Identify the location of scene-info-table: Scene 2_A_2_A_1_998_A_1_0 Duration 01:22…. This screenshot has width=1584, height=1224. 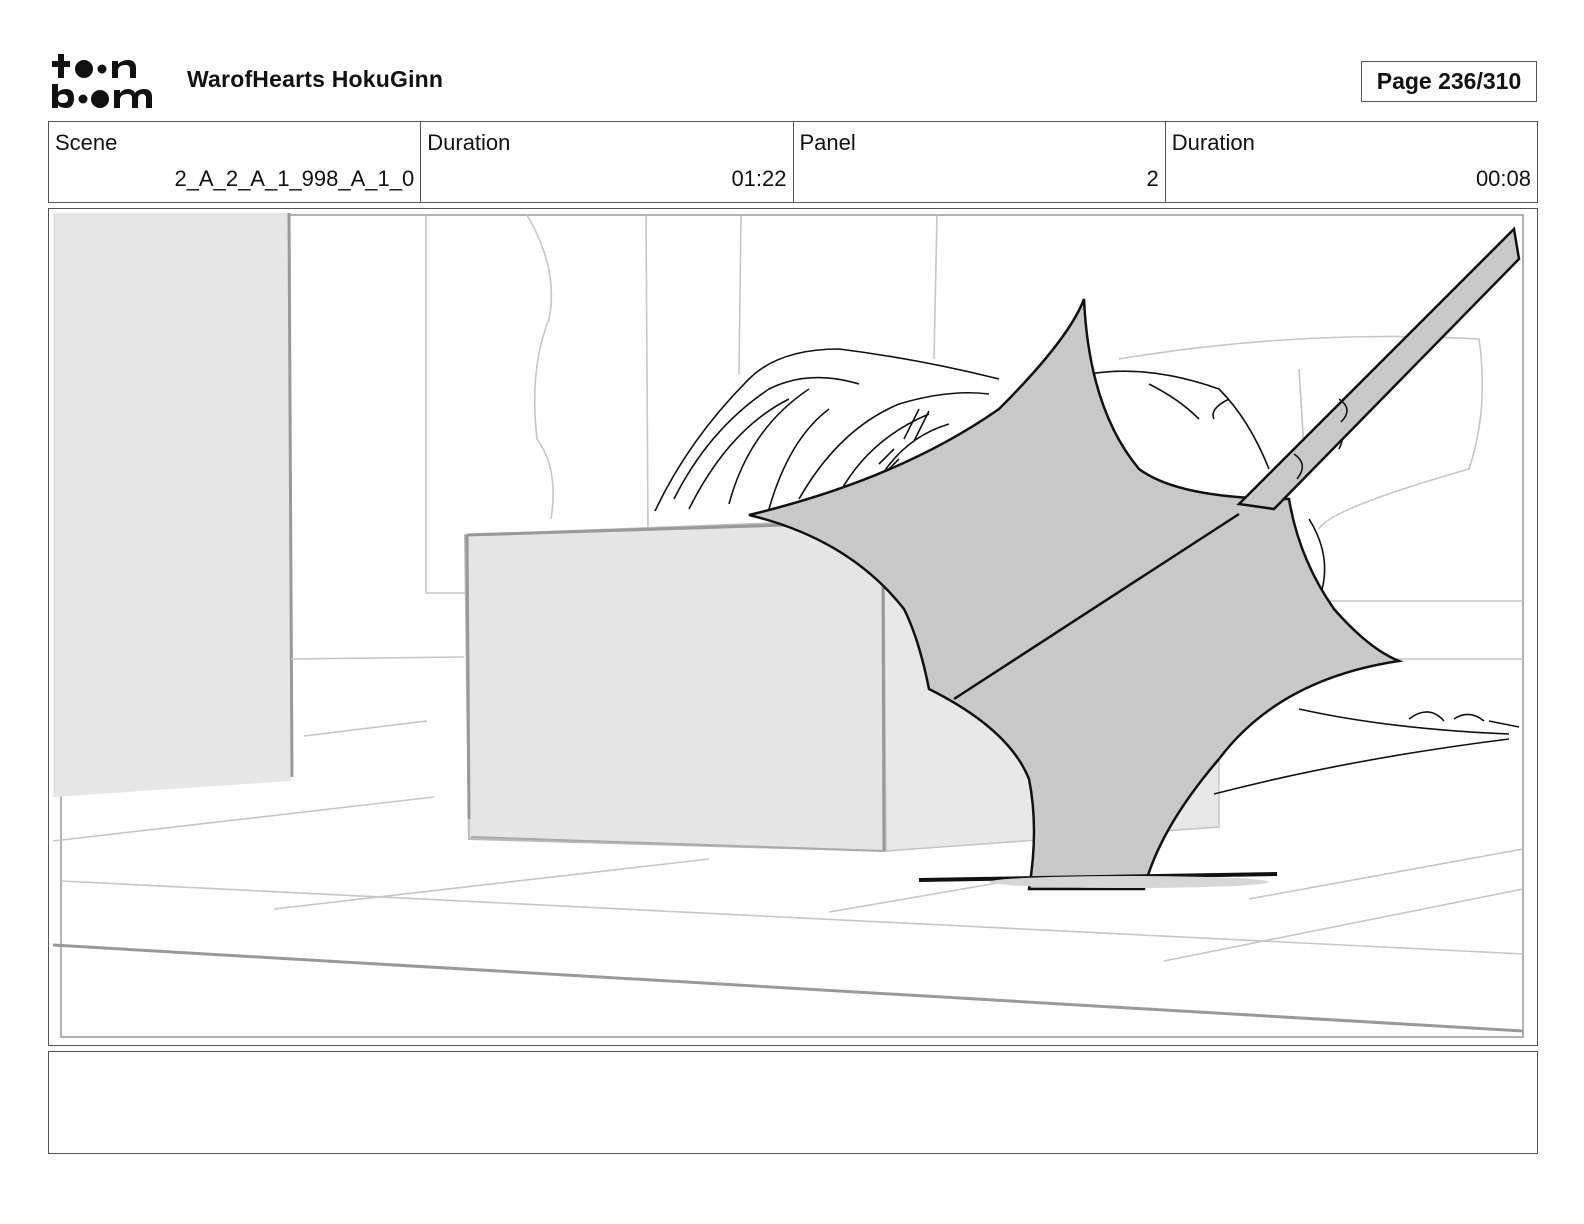
(793, 162).